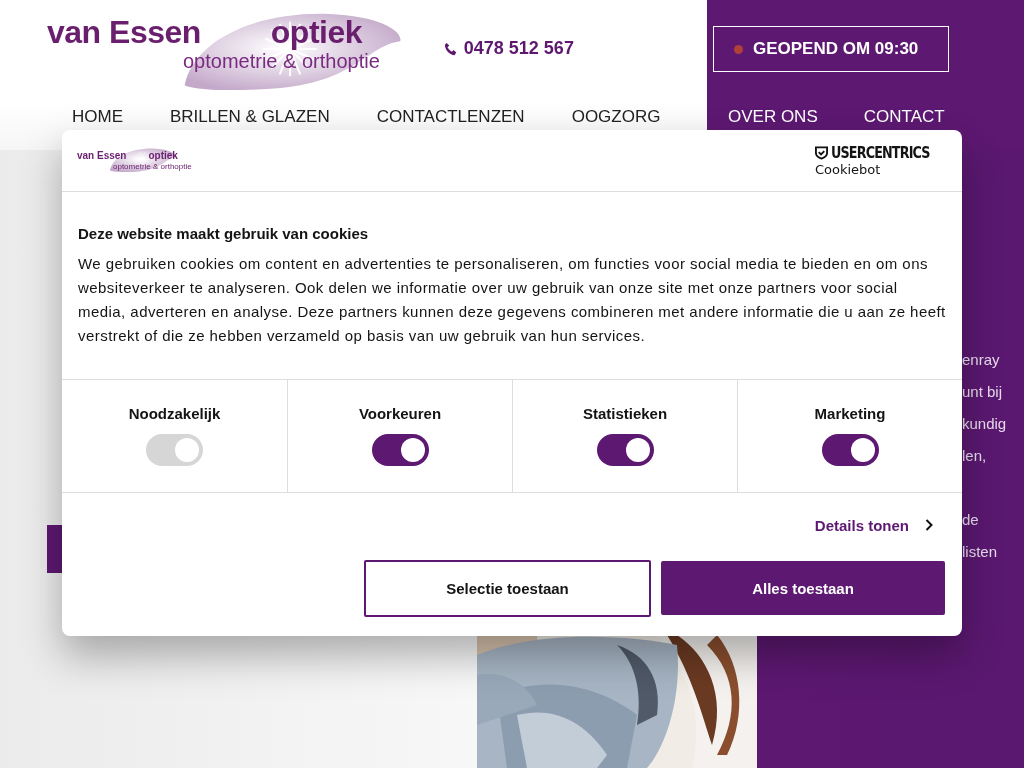 The height and width of the screenshot is (768, 1024). I want to click on side-text: len,, so click(975, 456).